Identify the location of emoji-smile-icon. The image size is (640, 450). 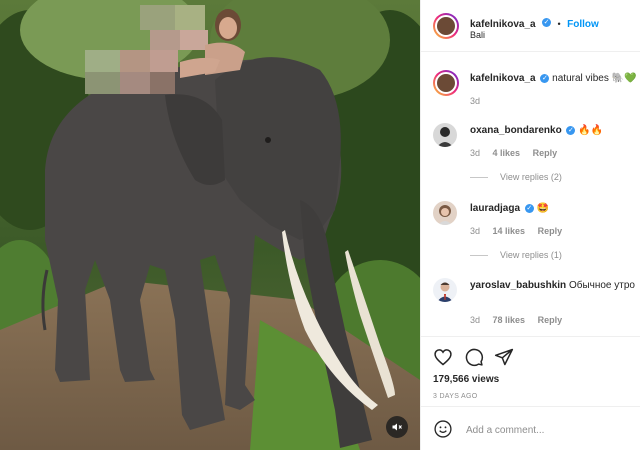
(443, 429).